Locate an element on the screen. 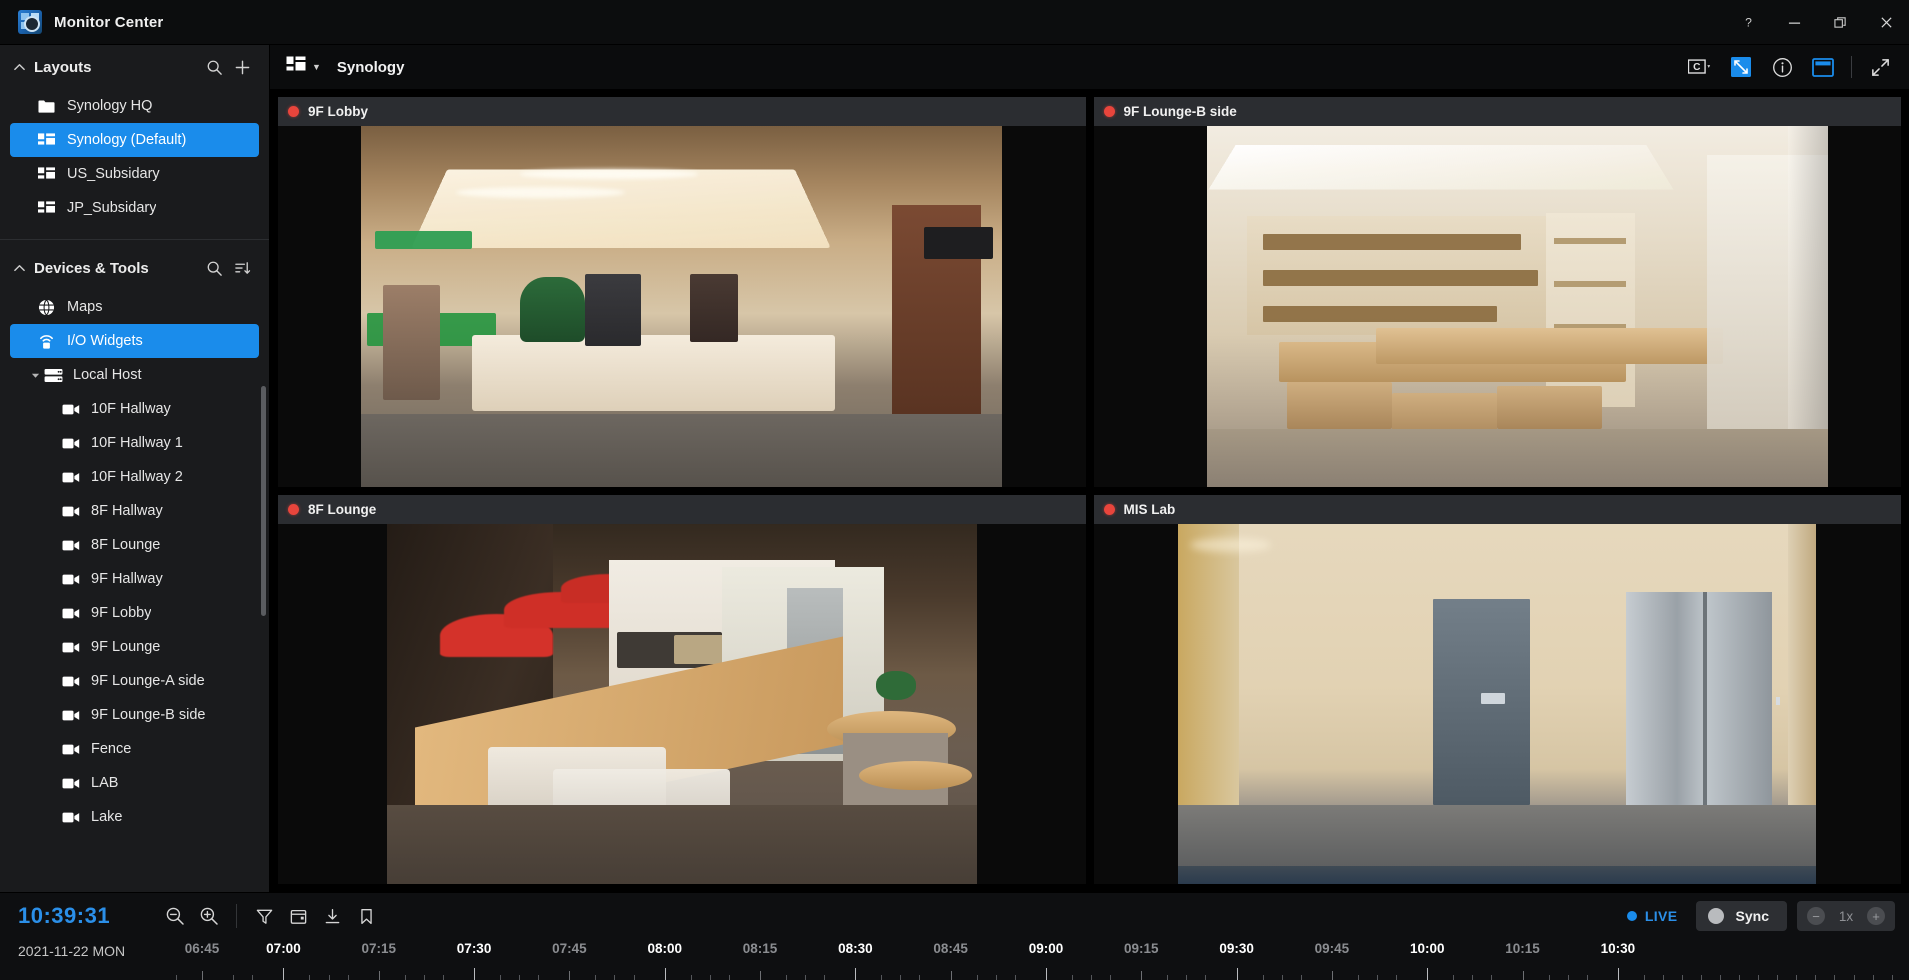 Image resolution: width=1909 pixels, height=980 pixels. camera-item-9f-hallway: 9F Hallway is located at coordinates (134, 579).